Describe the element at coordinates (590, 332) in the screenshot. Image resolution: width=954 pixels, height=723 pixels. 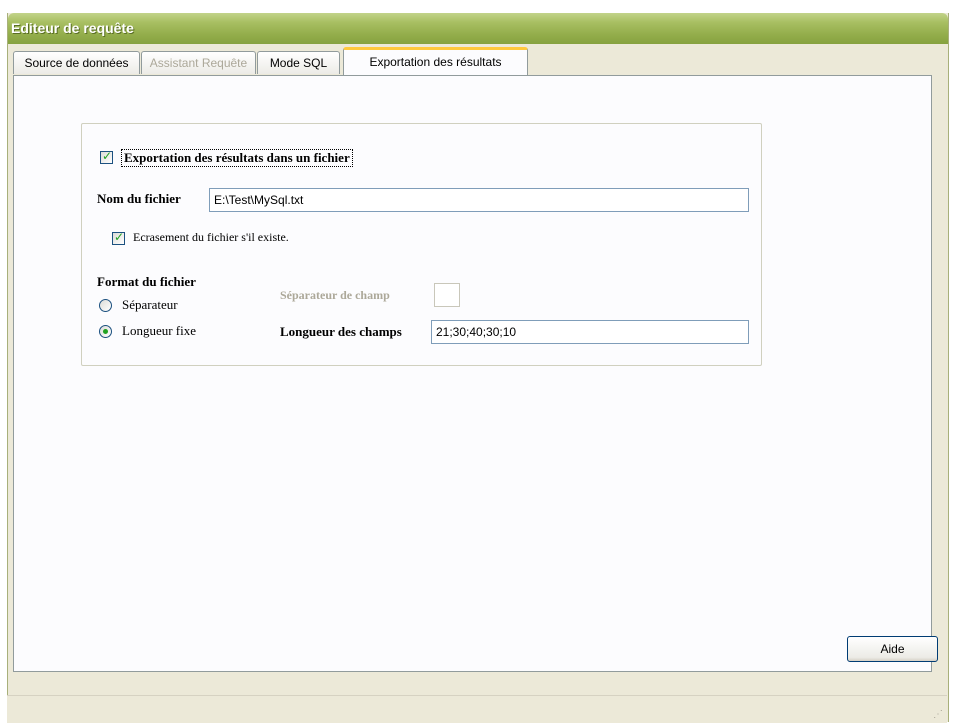
I see `field-lengths-input: 21;30;40;30;10` at that location.